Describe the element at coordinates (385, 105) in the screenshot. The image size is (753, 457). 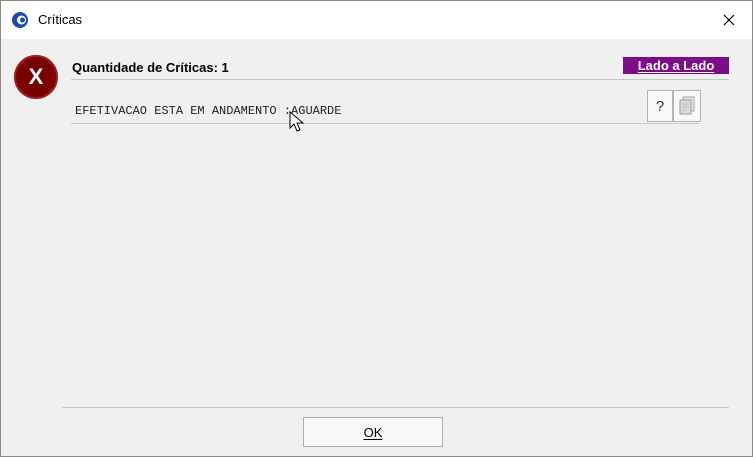
I see `critica-message-row: EFETIVACAO ESTA EM ANDAMENTO :AGUARDE` at that location.